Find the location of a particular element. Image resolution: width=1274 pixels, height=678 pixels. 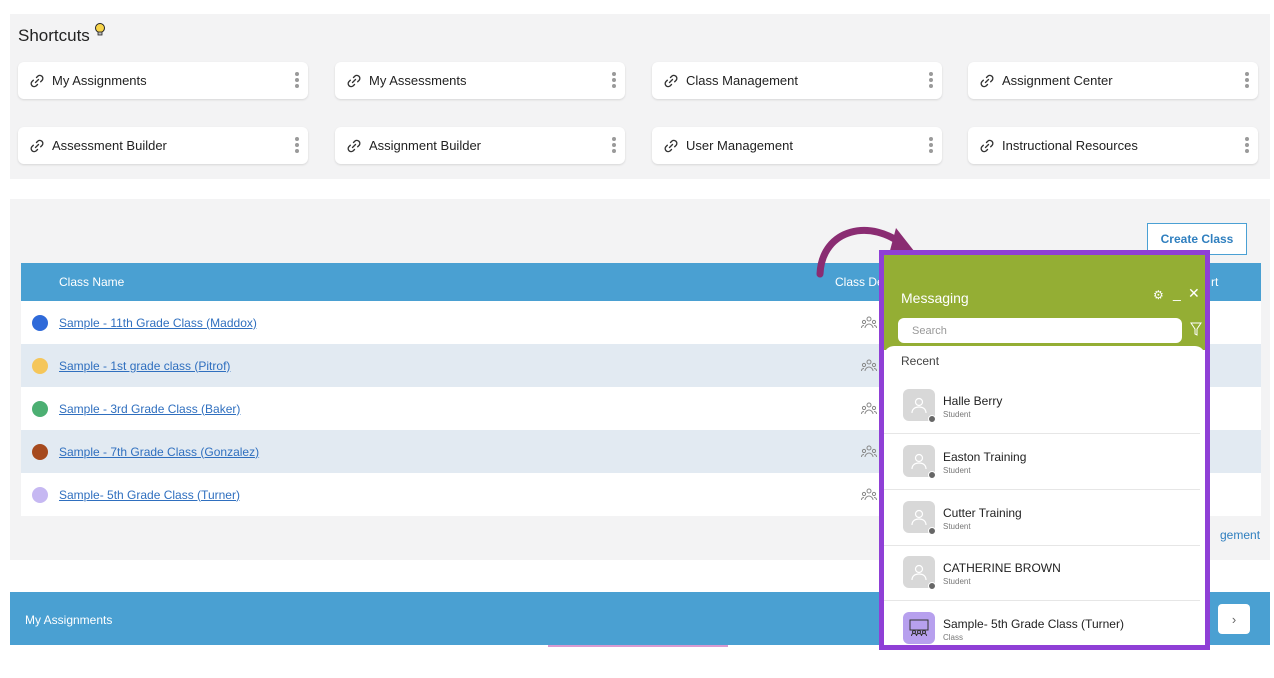

filter-icon is located at coordinates (1196, 329).